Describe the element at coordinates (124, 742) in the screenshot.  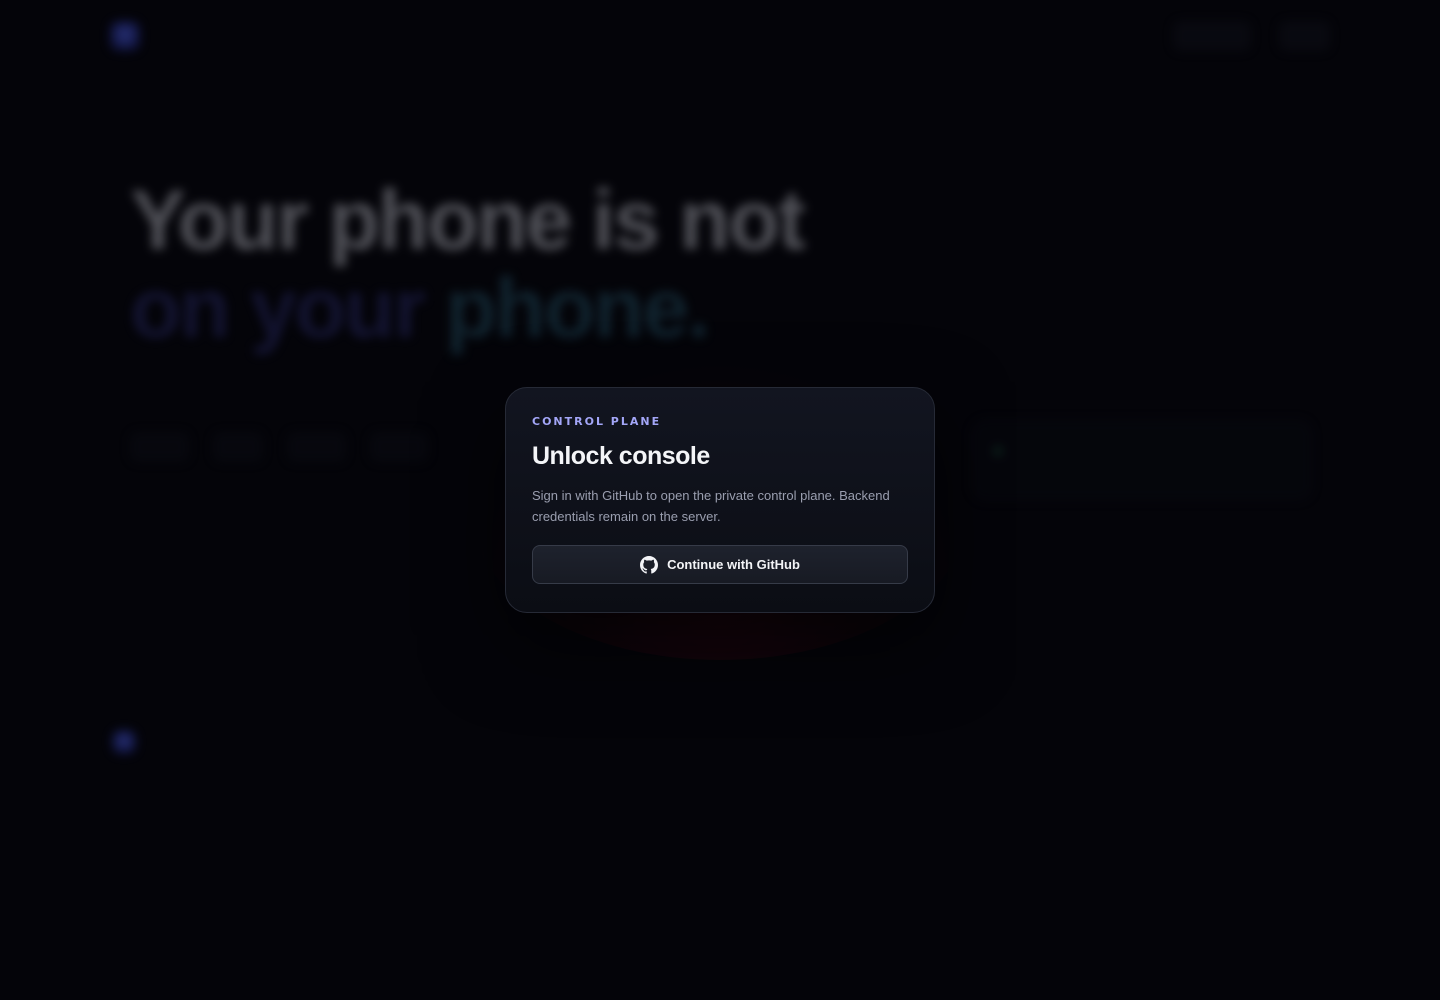
I see `footer-logo-icon` at that location.